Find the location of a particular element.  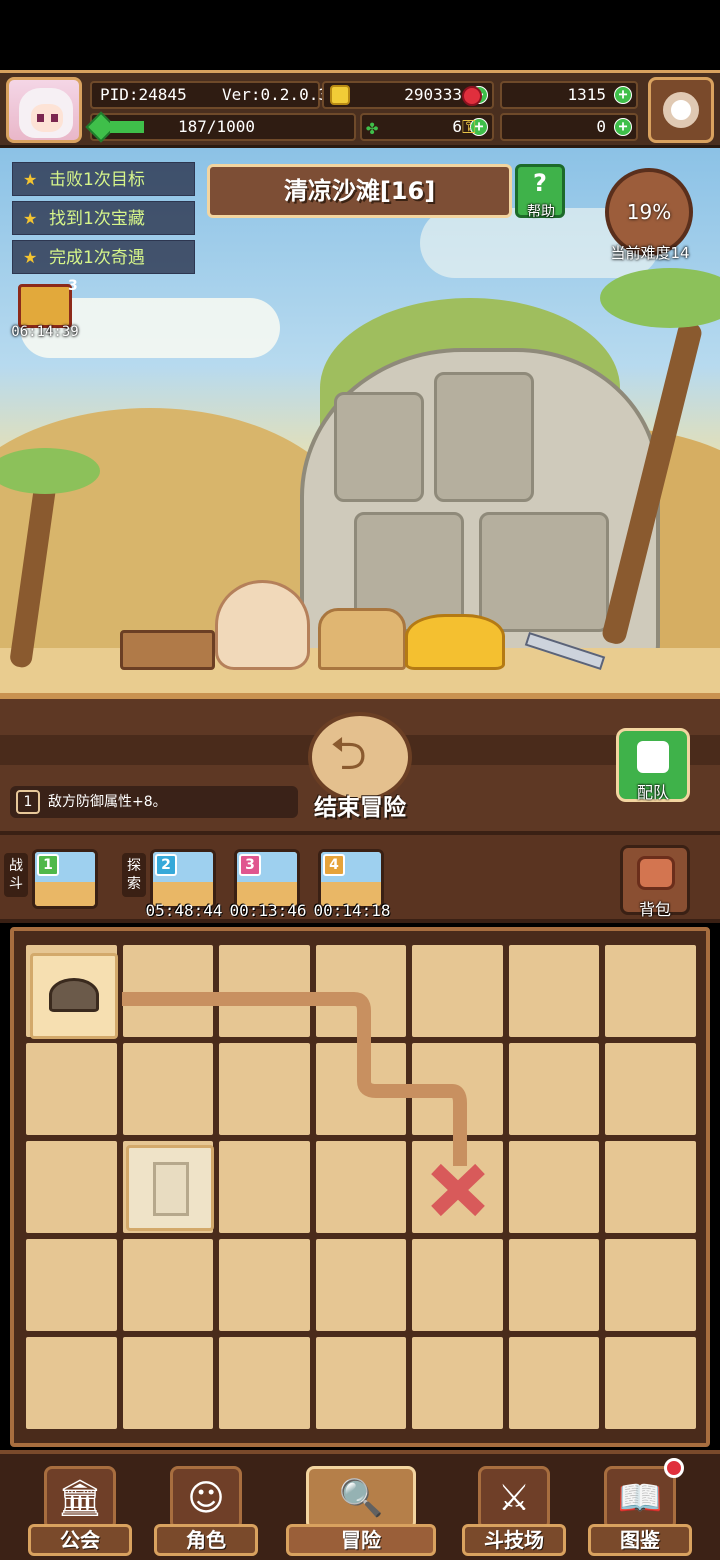

adventure-map-icon: 🔍 is located at coordinates (361, 1498).